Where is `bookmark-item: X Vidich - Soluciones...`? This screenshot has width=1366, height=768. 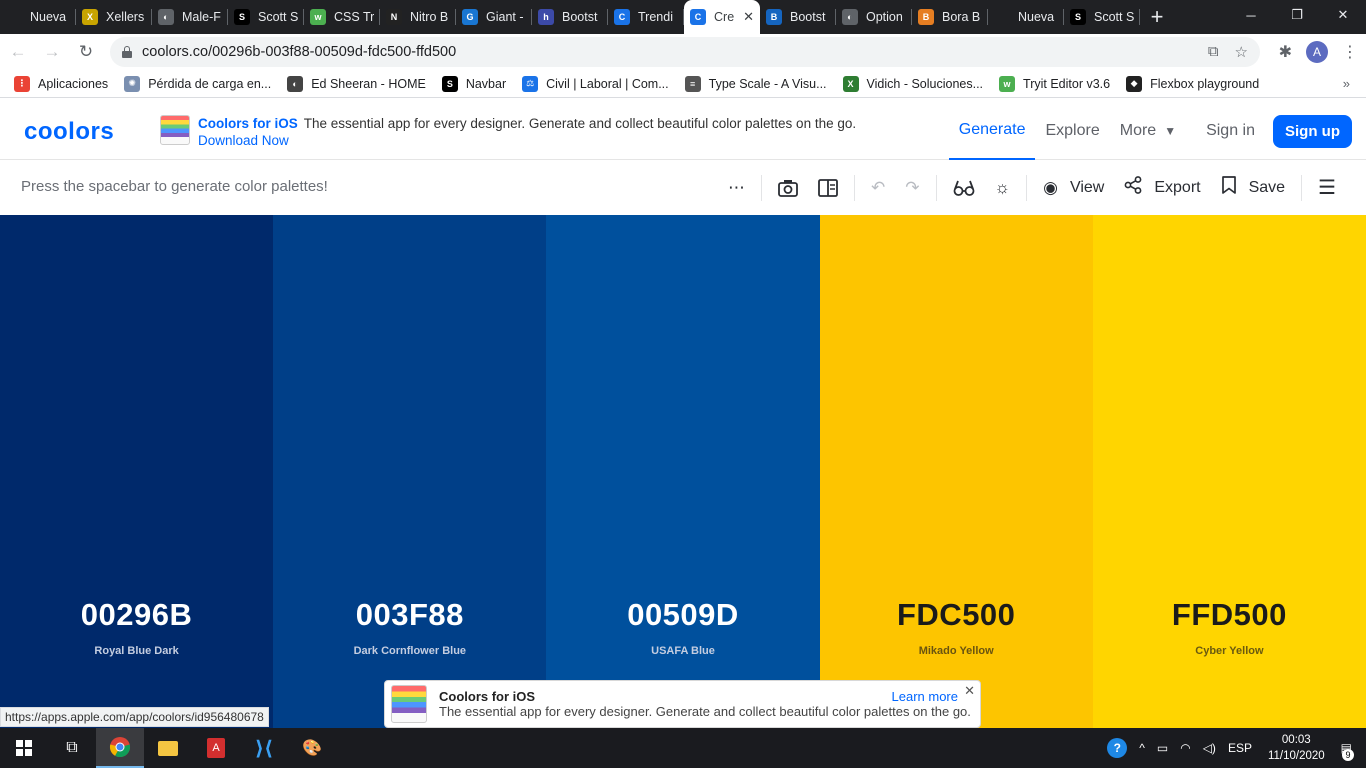
bookmark-item: X Vidich - Soluciones... is located at coordinates (912, 83).